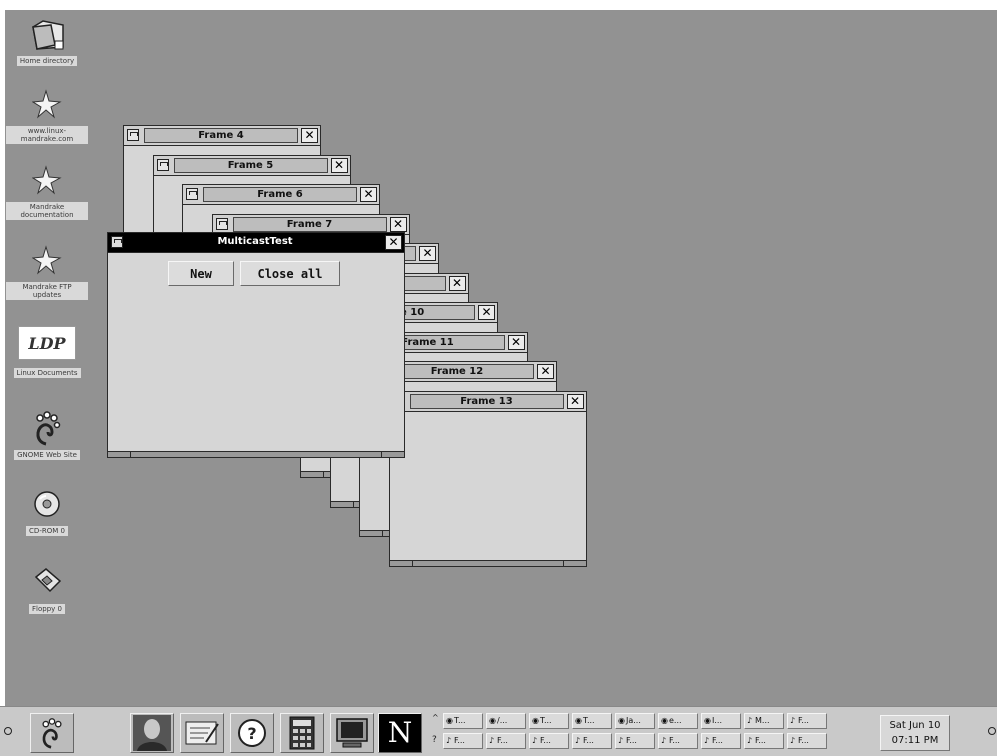 The height and width of the screenshot is (756, 997). I want to click on star-icon, so click(47, 260).